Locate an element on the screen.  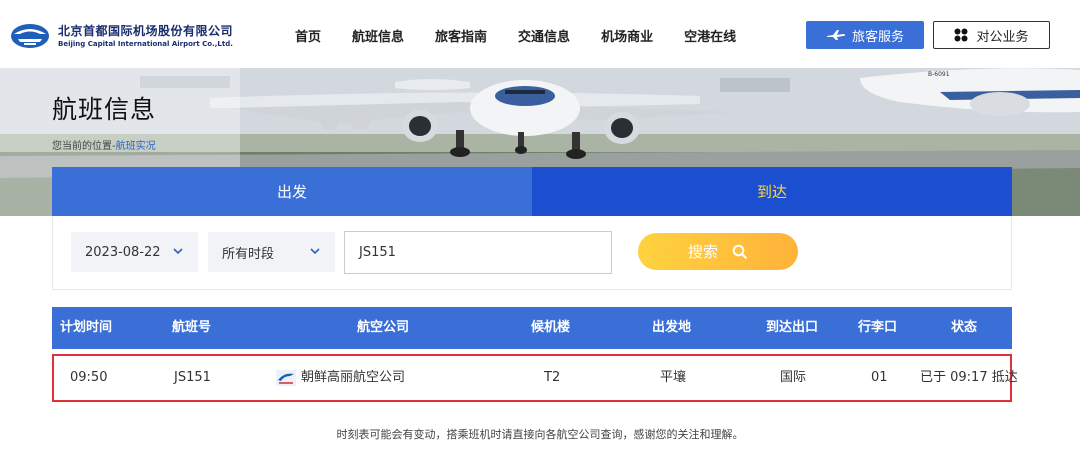
col-flight-no: 航班号 is located at coordinates (192, 327).